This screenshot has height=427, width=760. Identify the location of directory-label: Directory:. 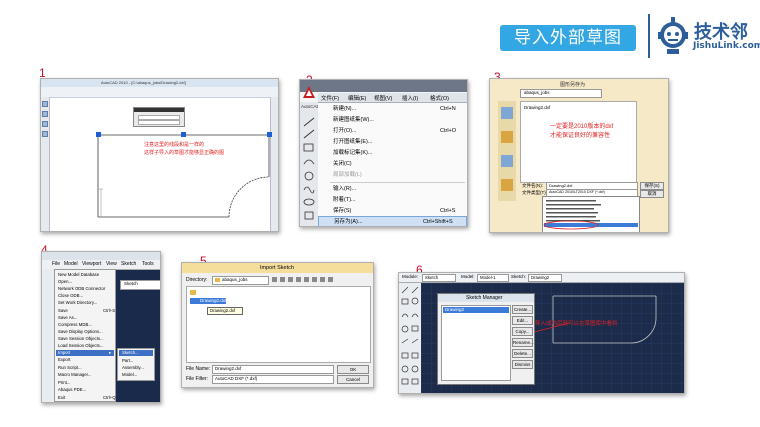
(197, 280).